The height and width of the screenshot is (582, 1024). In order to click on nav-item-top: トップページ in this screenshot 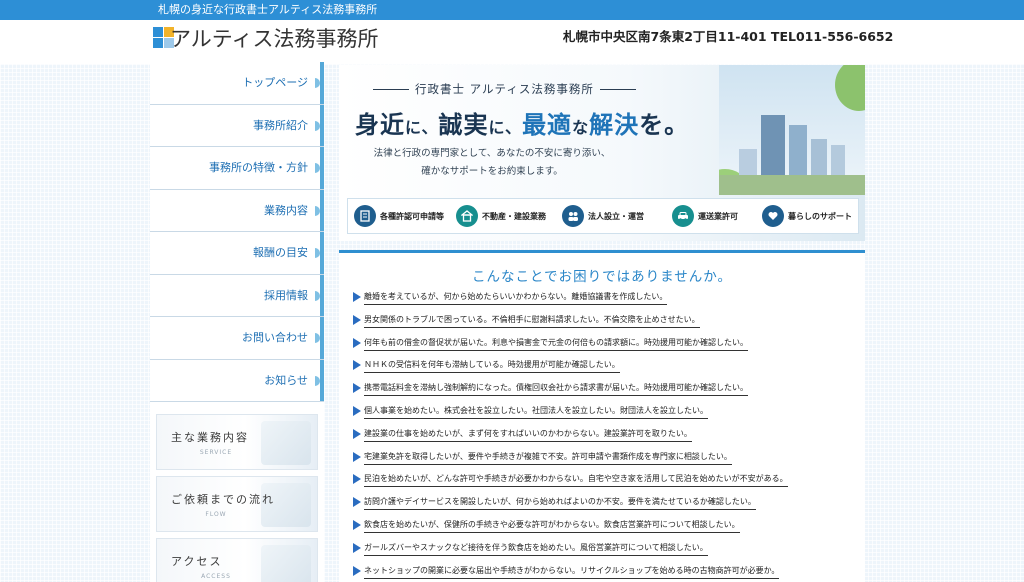, I will do `click(237, 83)`.